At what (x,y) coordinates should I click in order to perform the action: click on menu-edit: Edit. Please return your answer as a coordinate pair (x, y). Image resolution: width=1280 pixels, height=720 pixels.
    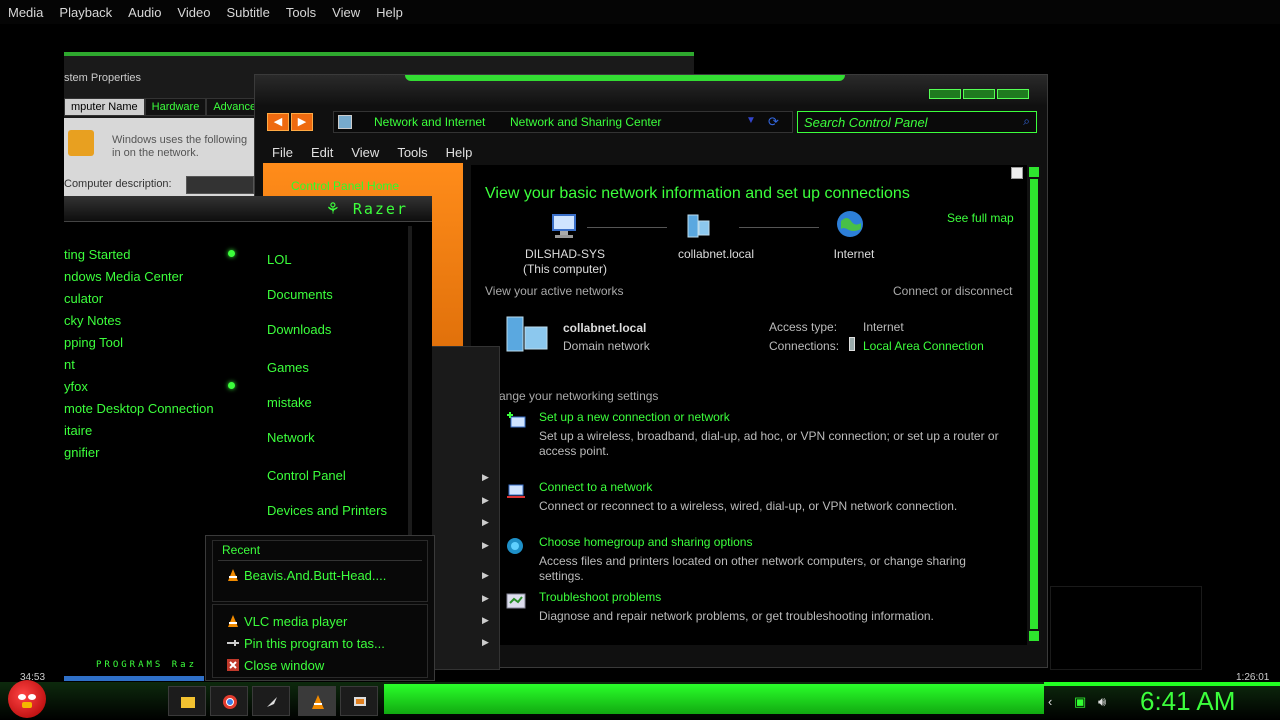
    Looking at the image, I should click on (322, 152).